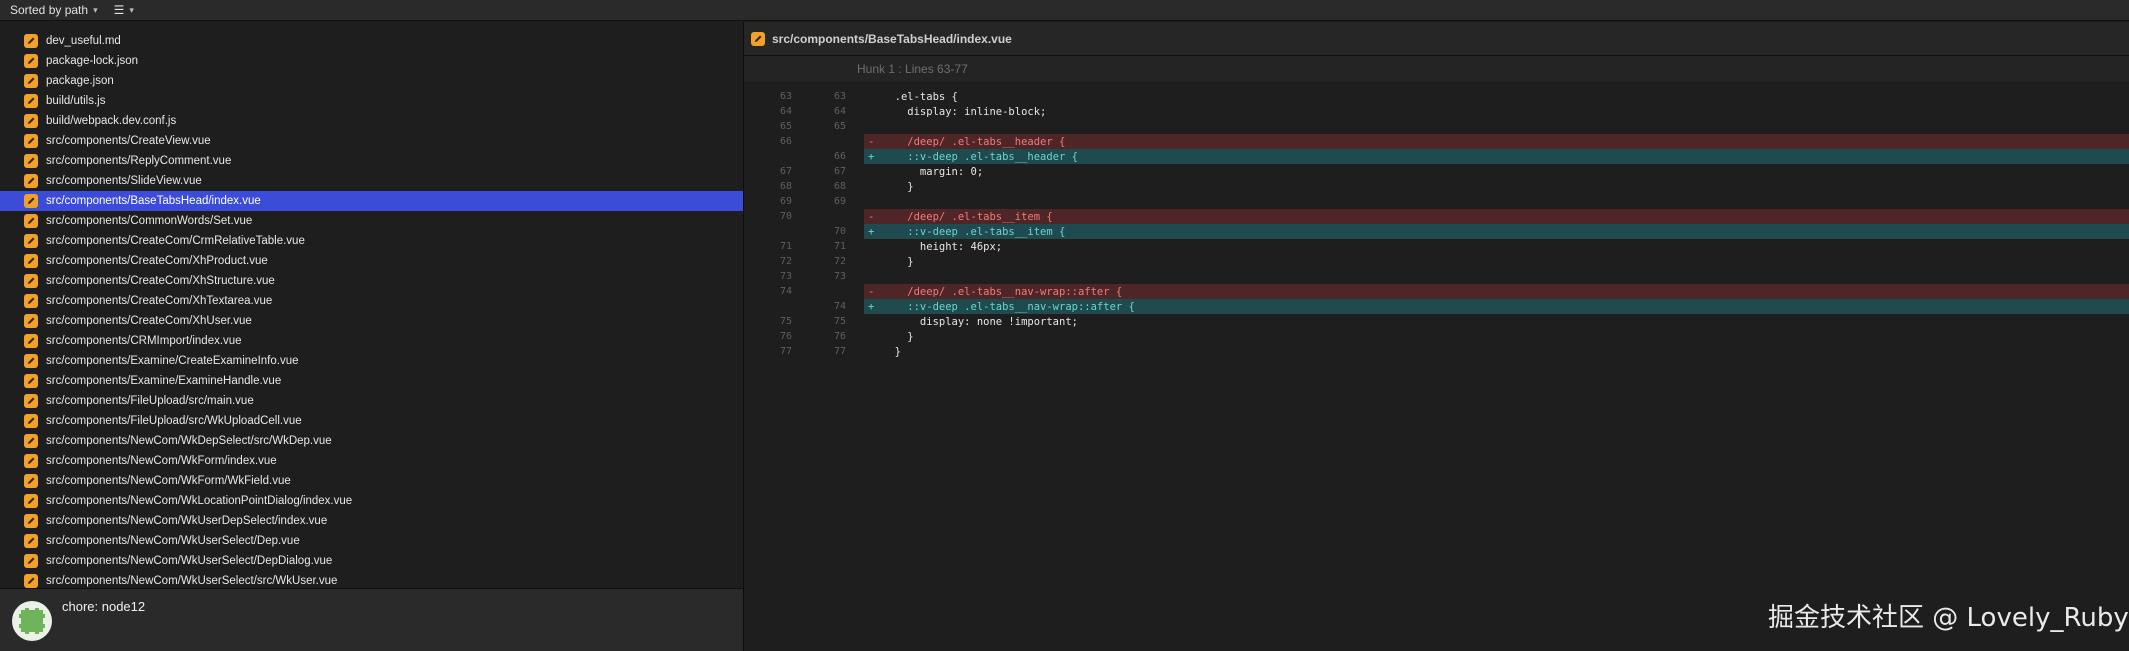 The image size is (2129, 651). I want to click on file-list-item: package.json, so click(371, 81).